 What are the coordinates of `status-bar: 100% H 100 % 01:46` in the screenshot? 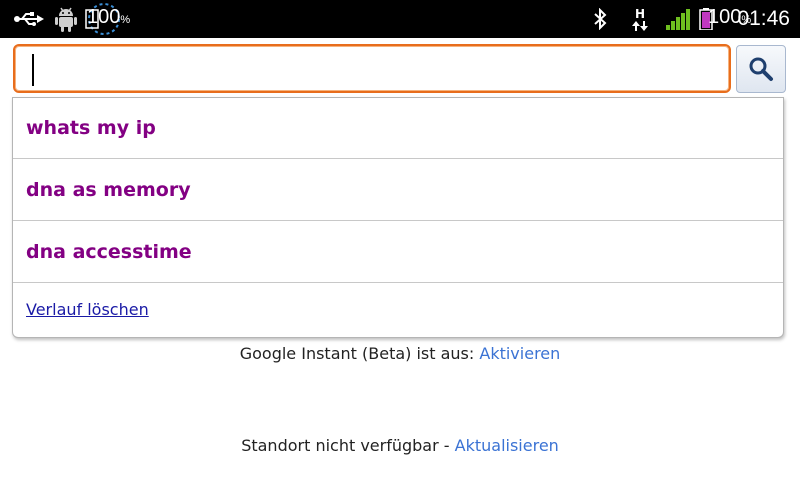 It's located at (400, 19).